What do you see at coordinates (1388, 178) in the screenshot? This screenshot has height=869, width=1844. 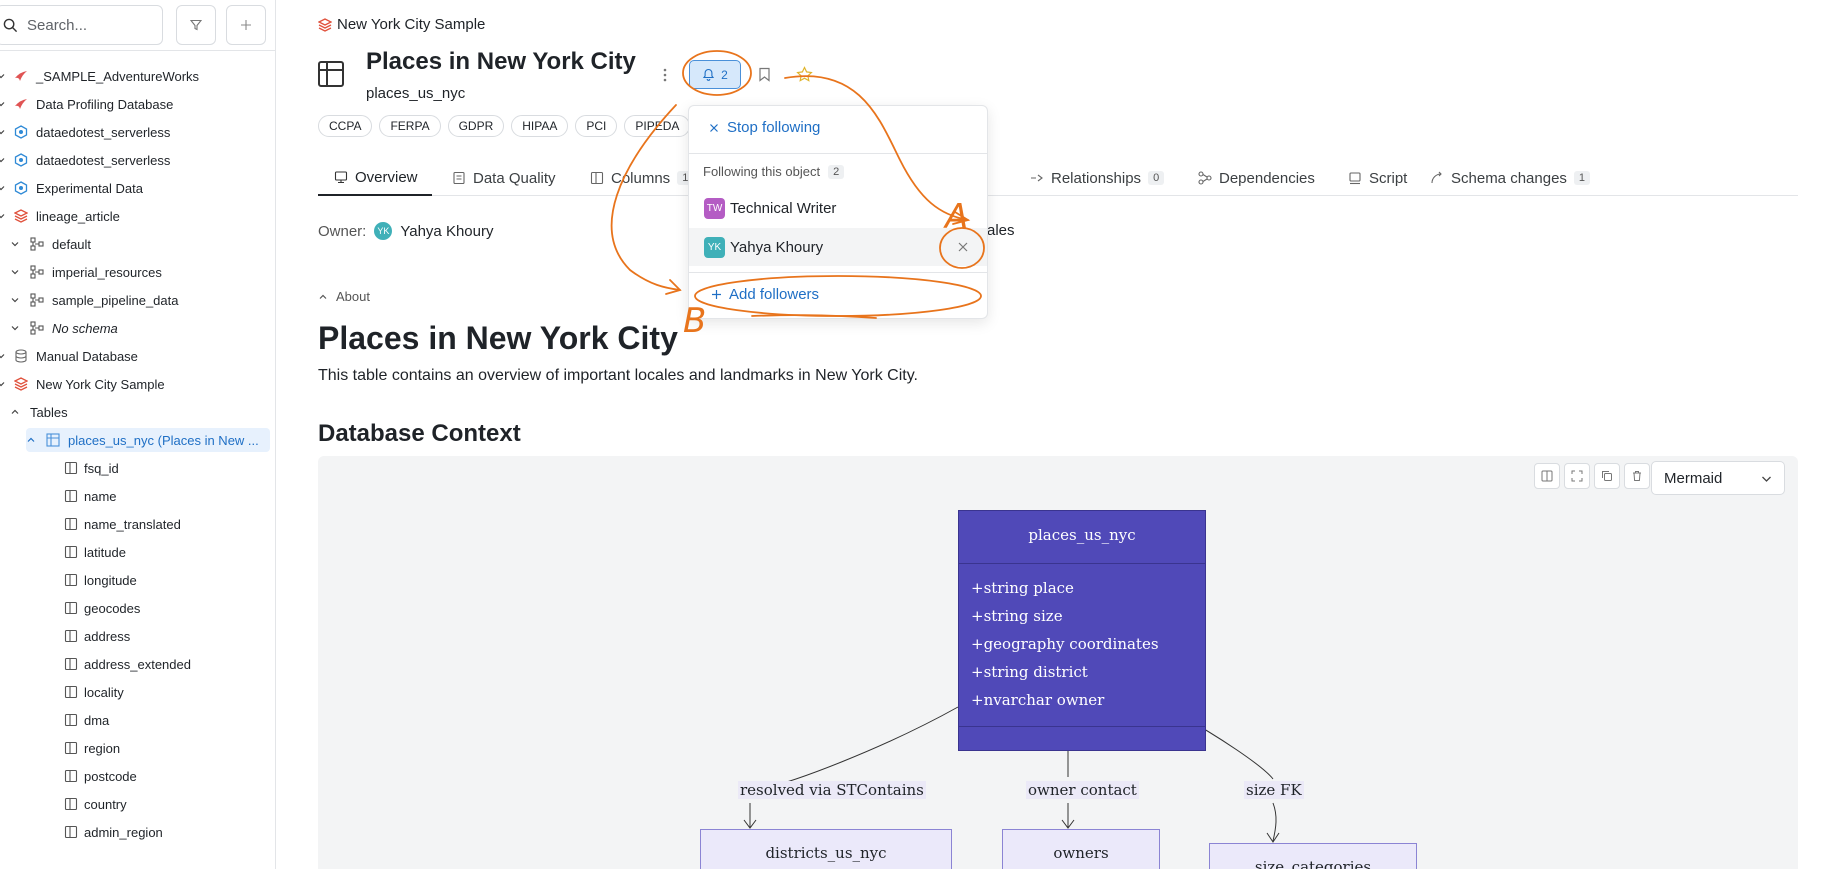 I see `tab-label: Script` at bounding box center [1388, 178].